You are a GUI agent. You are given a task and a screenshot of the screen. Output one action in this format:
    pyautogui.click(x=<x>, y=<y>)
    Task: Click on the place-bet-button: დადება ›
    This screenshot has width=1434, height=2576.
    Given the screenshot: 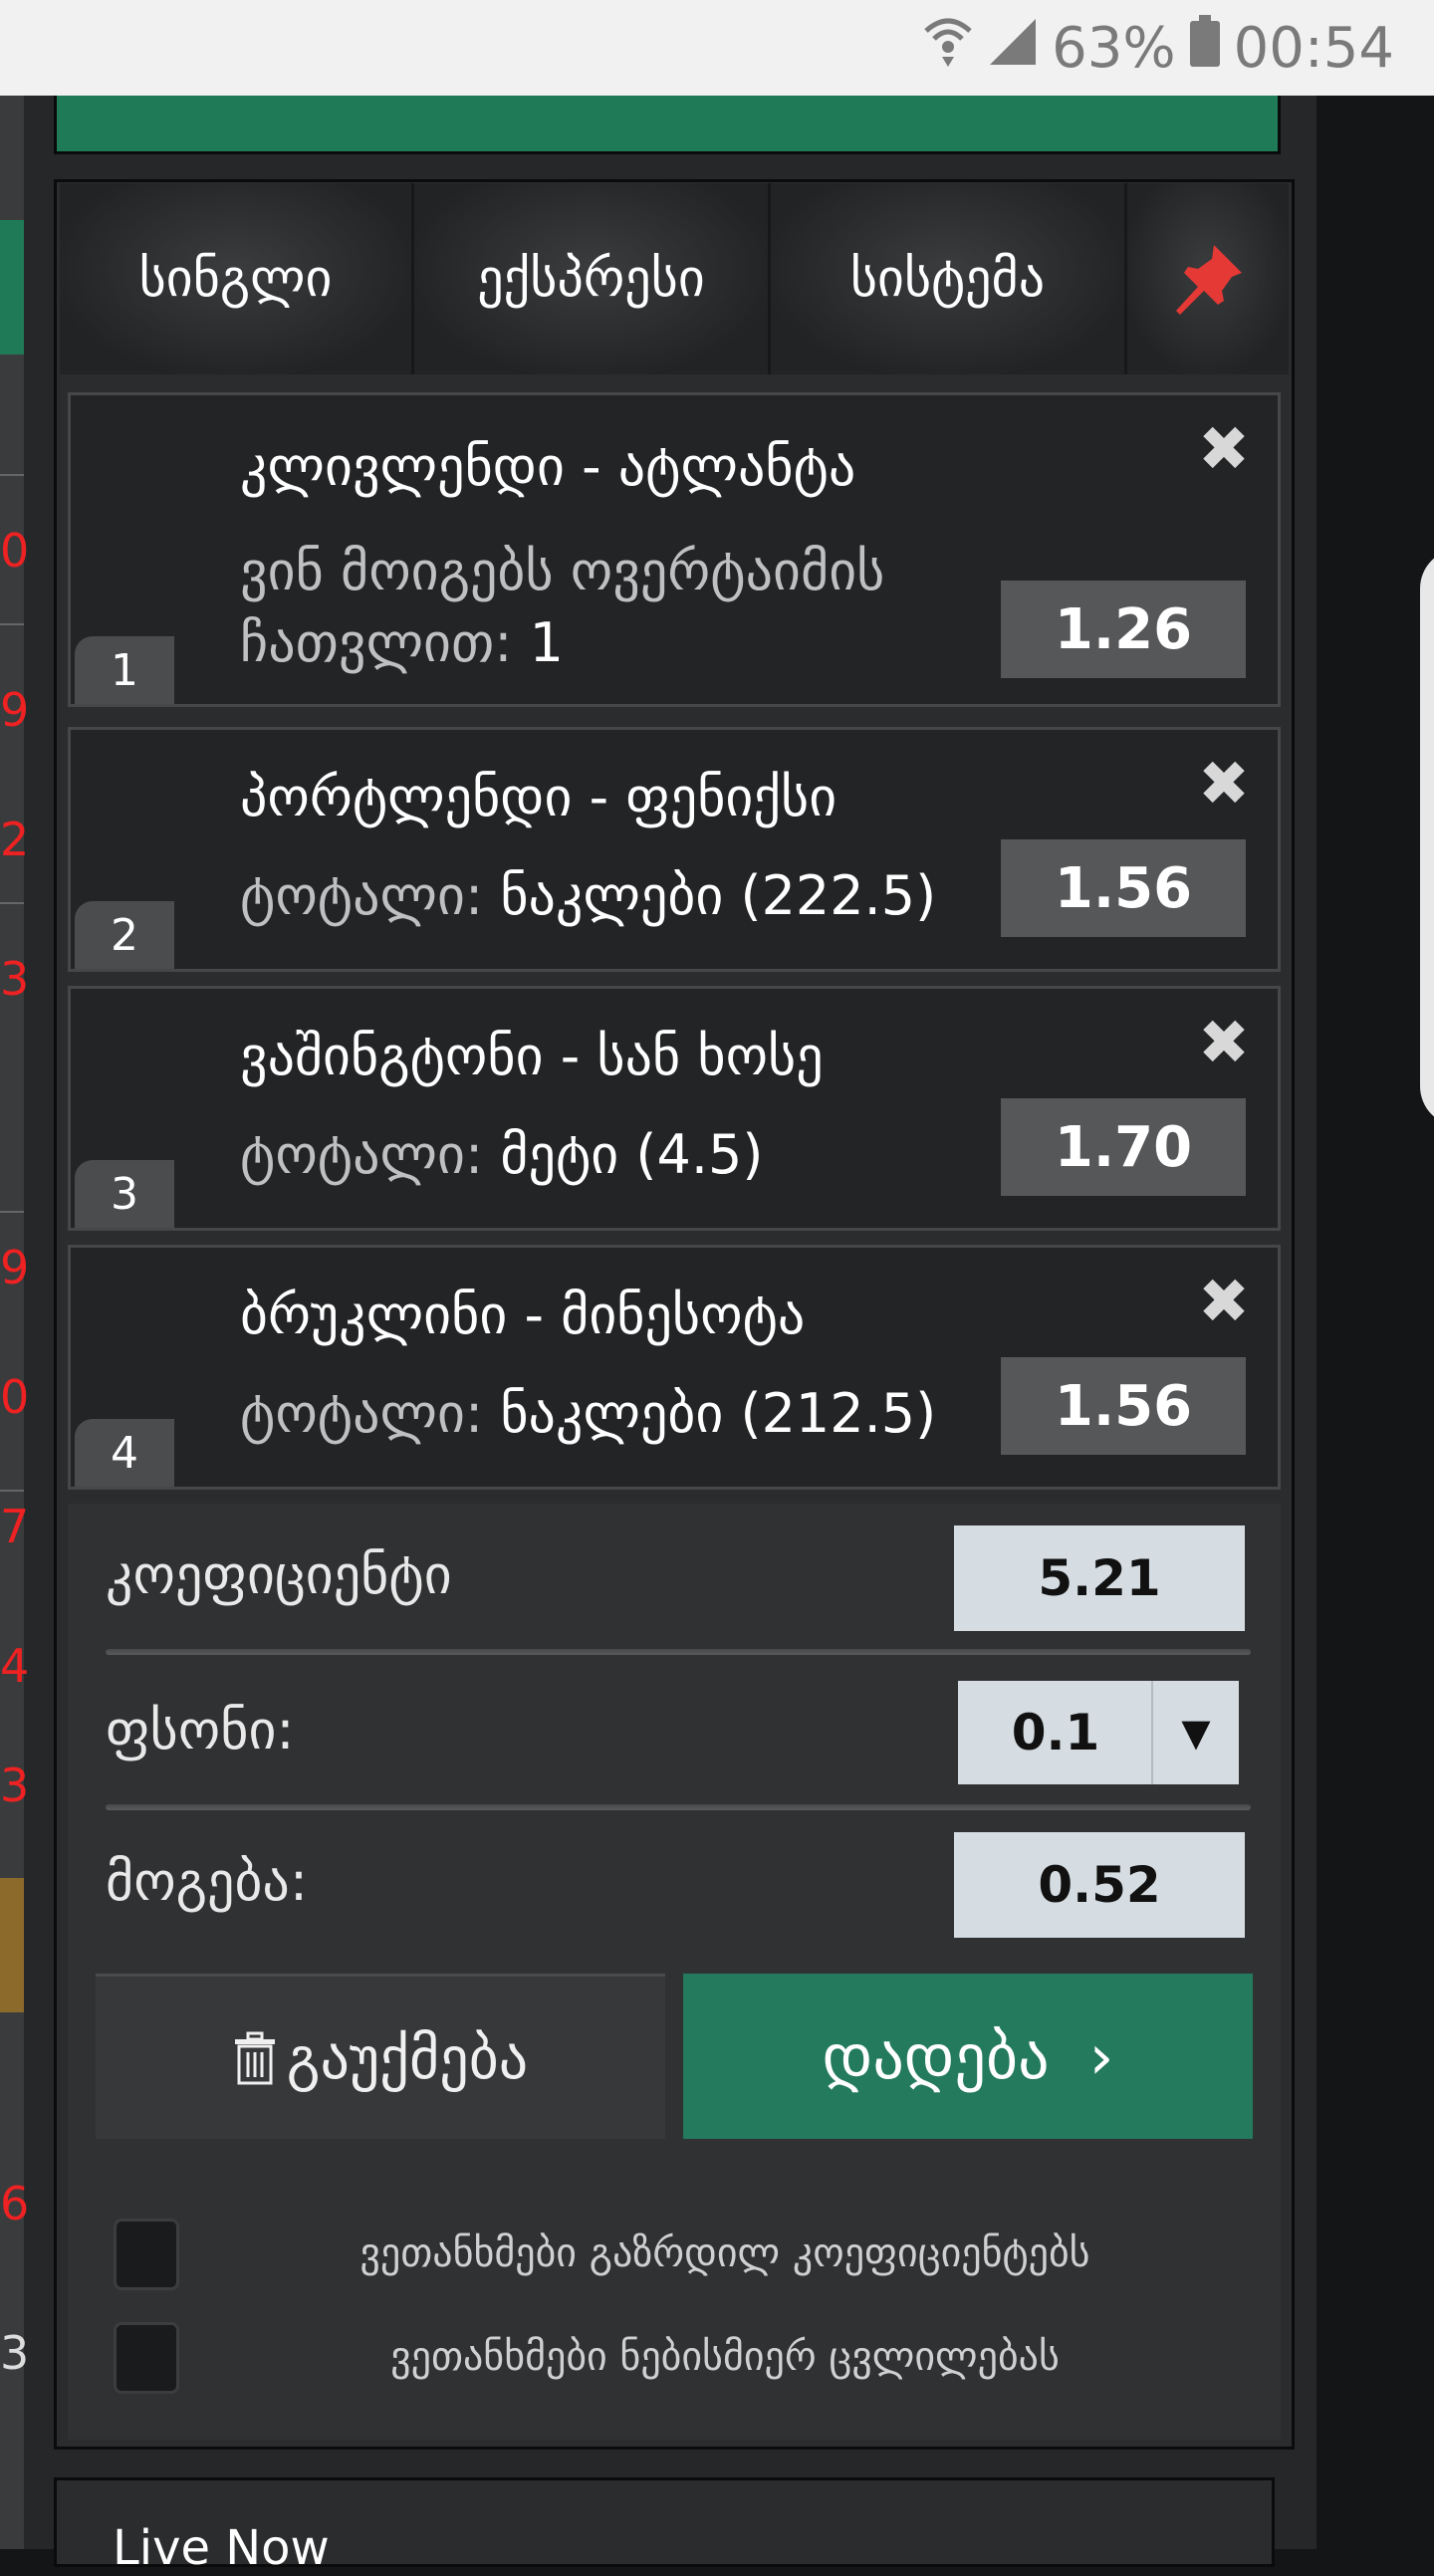 What is the action you would take?
    pyautogui.click(x=968, y=2056)
    